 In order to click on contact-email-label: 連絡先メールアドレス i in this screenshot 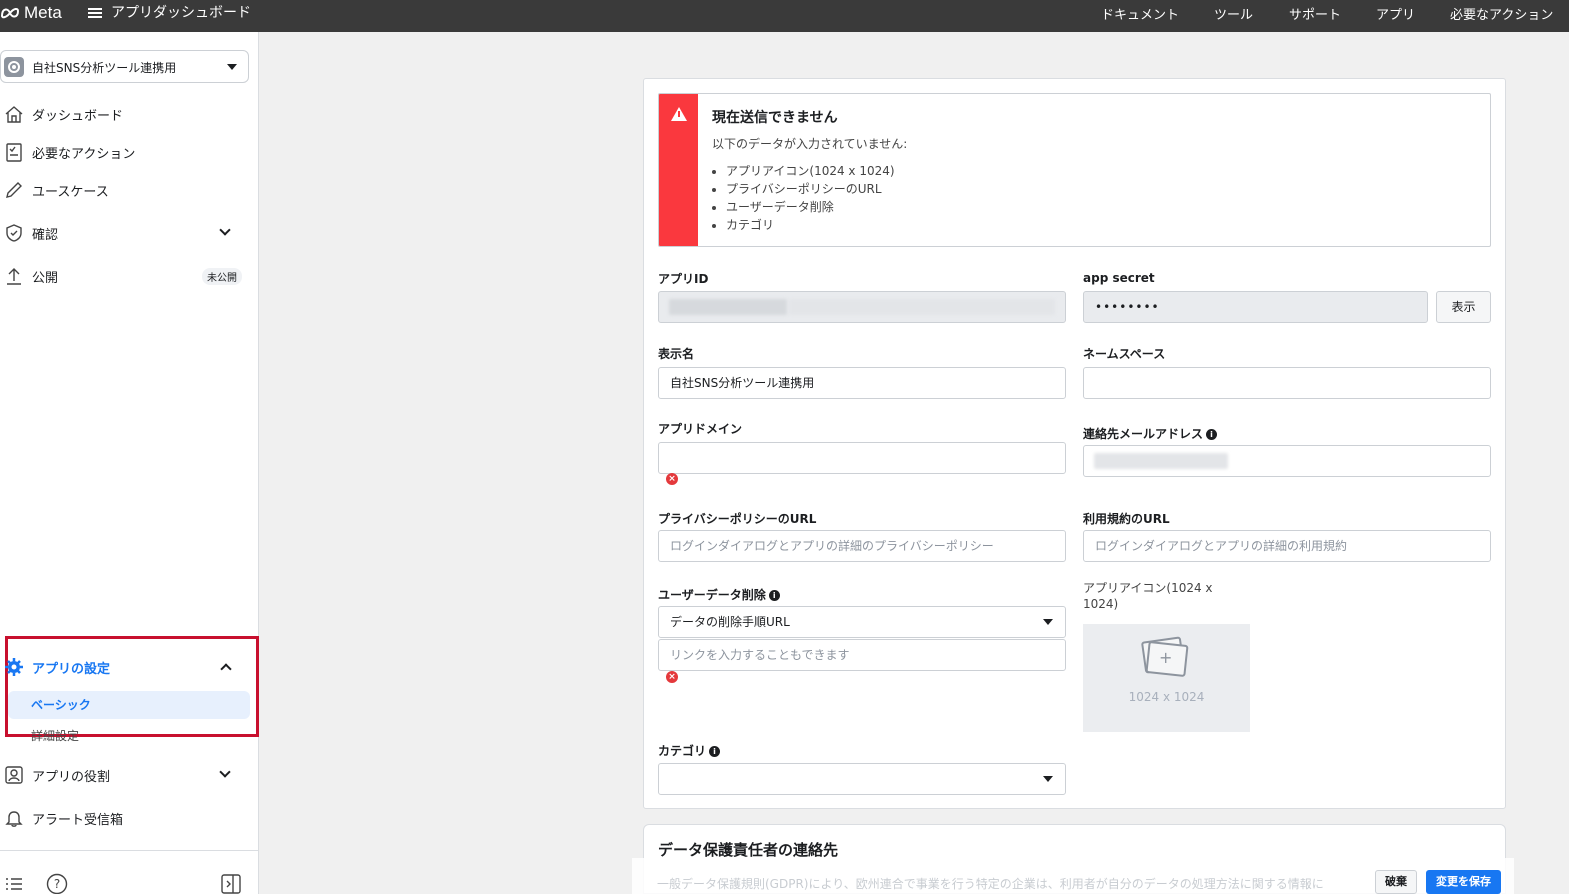, I will do `click(1150, 433)`.